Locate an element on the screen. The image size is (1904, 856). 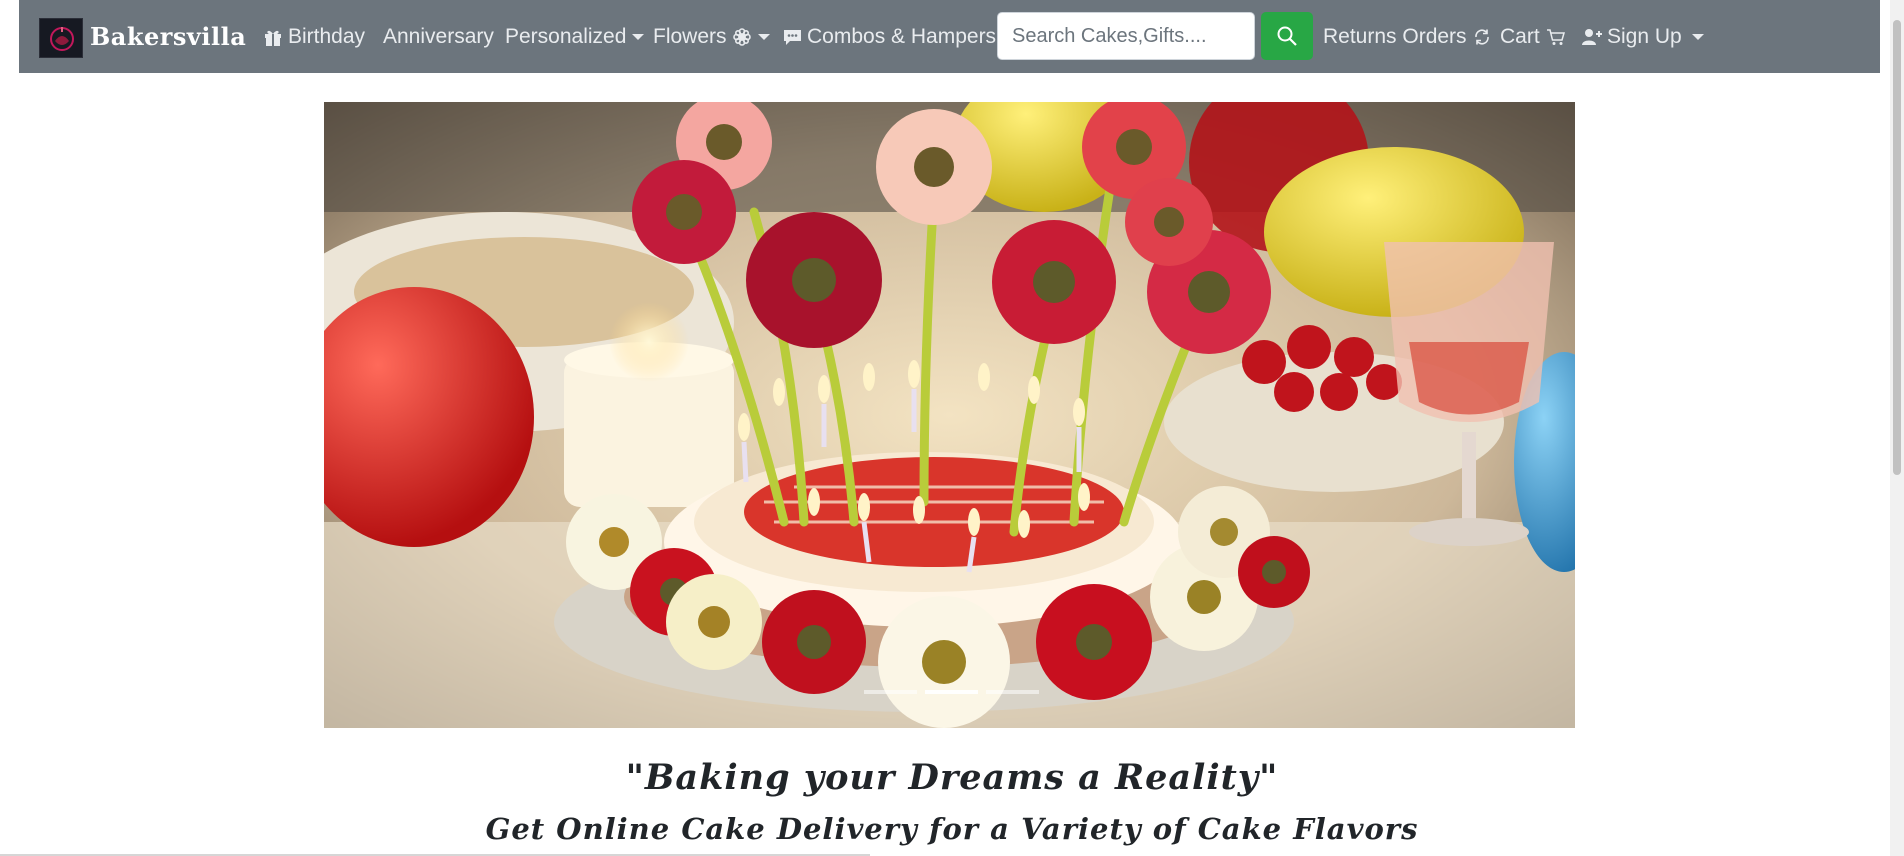
chat-bubble-icon is located at coordinates (792, 37).